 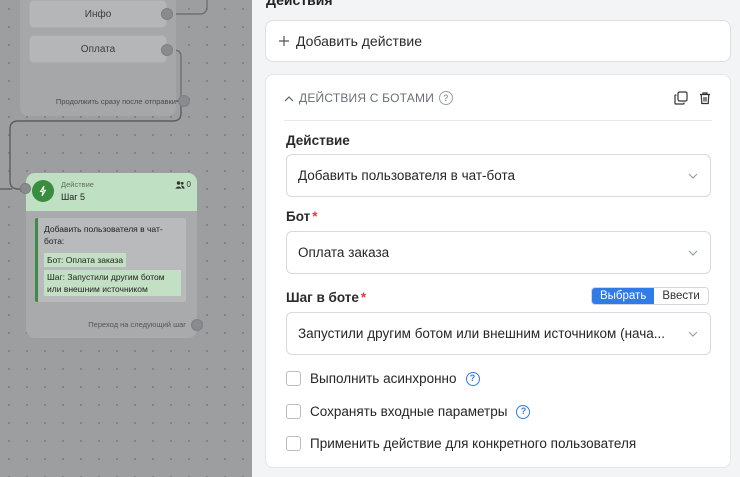 I want to click on step-kind: Действие, so click(x=77, y=184).